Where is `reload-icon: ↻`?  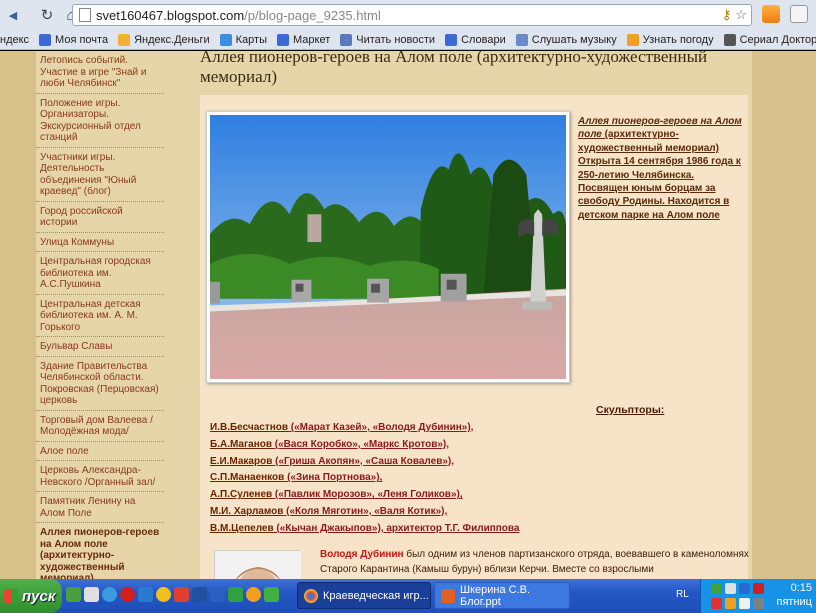
reload-icon: ↻ is located at coordinates (47, 15).